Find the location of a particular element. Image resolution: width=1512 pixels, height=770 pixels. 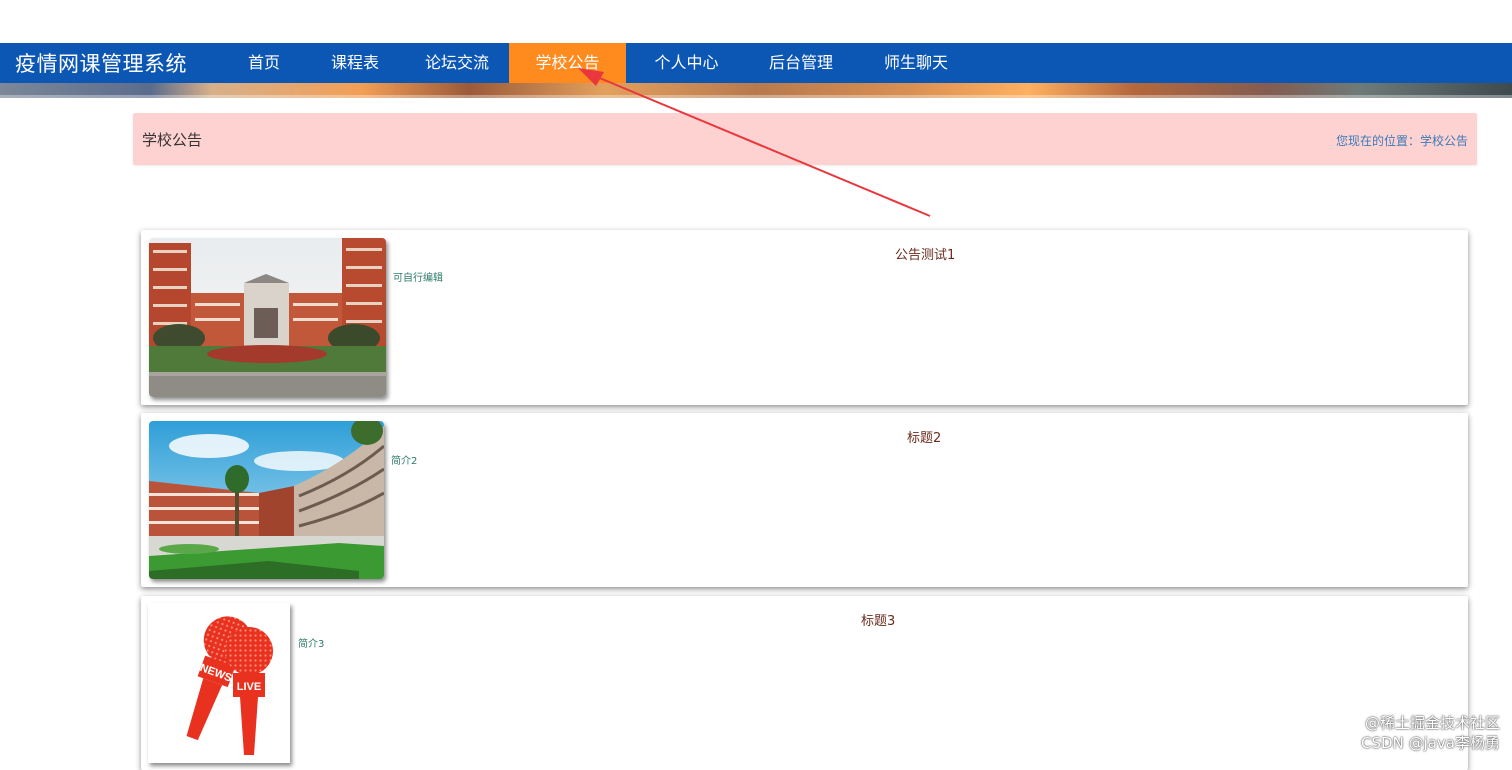

announcement-title: 公告测试1 is located at coordinates (925, 253).